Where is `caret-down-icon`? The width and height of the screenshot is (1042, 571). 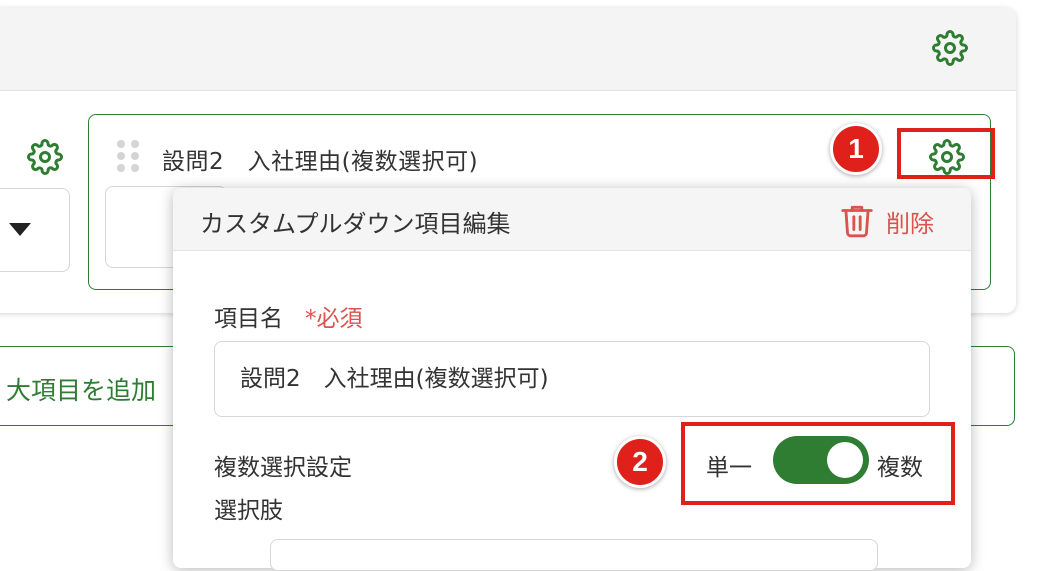
caret-down-icon is located at coordinates (20, 229).